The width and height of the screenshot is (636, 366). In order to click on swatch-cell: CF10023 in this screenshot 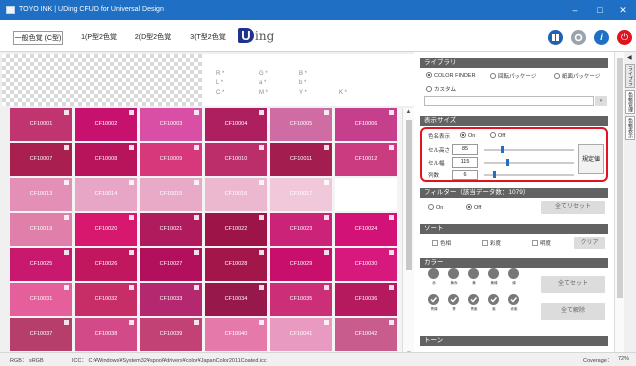, I will do `click(301, 229)`.